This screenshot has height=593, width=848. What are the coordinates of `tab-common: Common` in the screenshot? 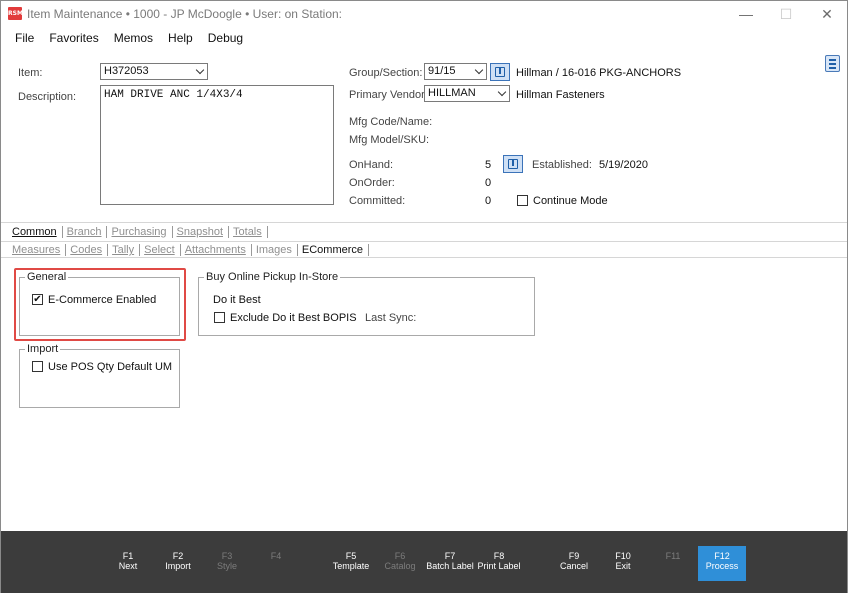 It's located at (37, 232).